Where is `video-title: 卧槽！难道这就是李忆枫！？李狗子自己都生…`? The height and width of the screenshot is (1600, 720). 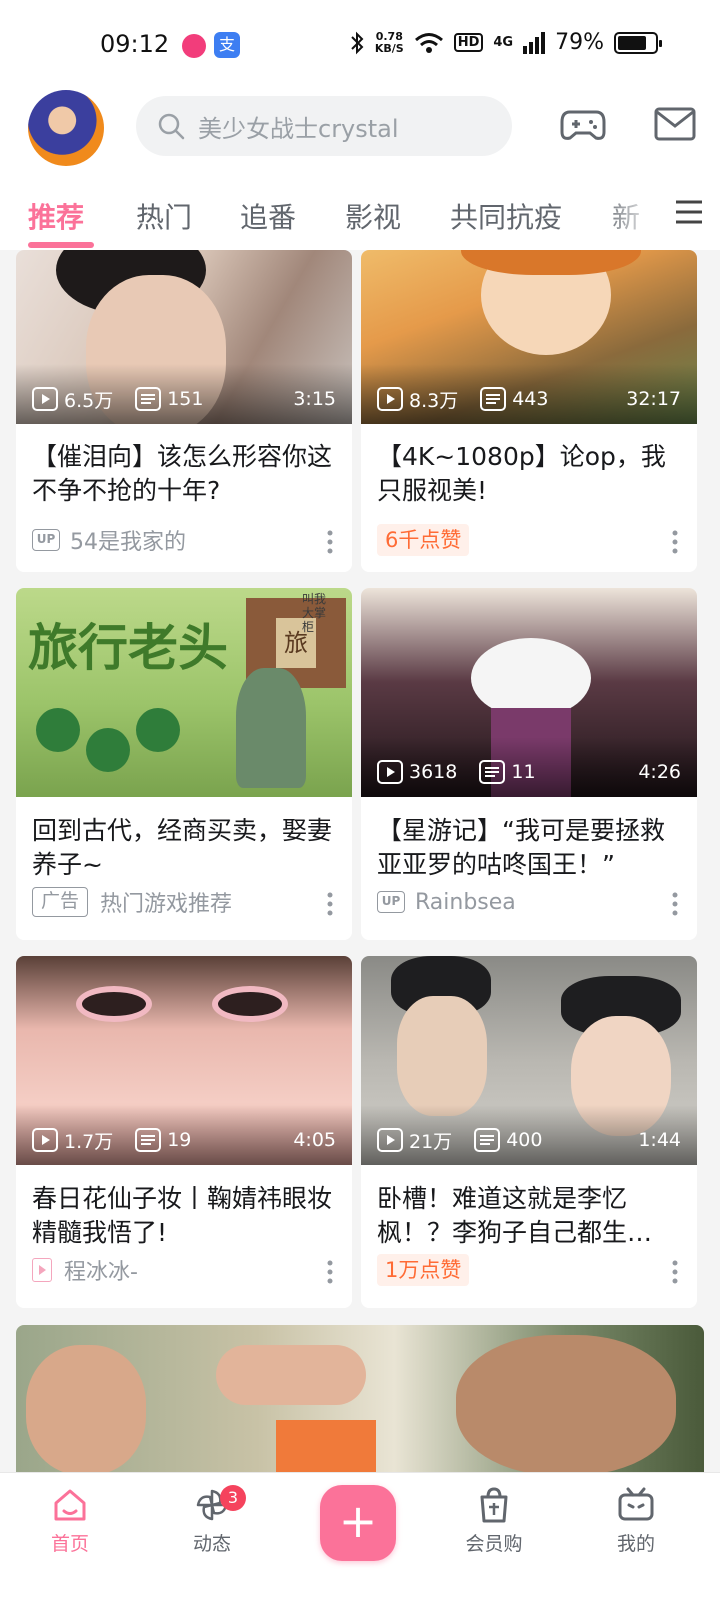 video-title: 卧槽！难道这就是李忆枫！？李狗子自己都生… is located at coordinates (527, 1216).